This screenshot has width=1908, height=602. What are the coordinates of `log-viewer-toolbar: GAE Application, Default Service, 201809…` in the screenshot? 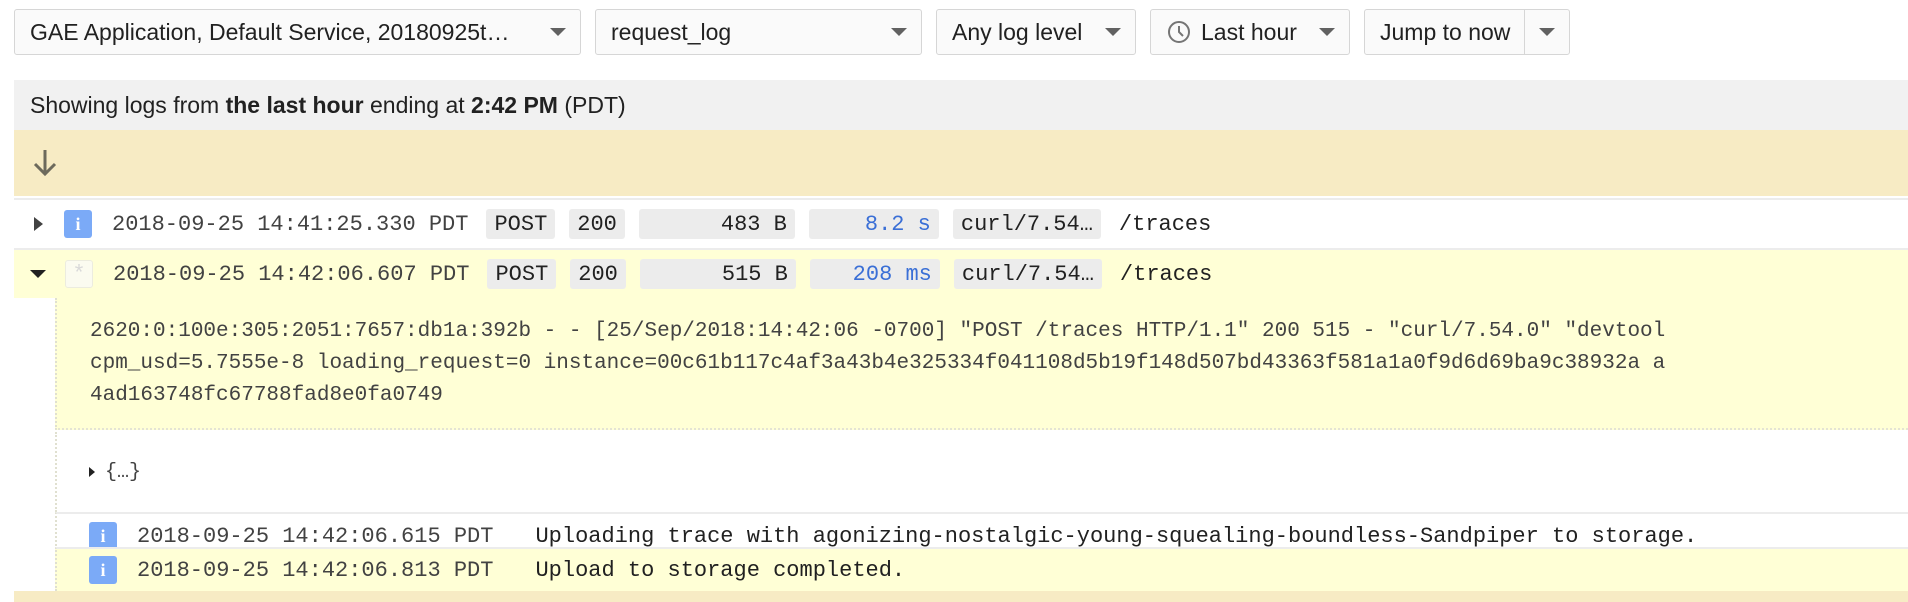 It's located at (792, 32).